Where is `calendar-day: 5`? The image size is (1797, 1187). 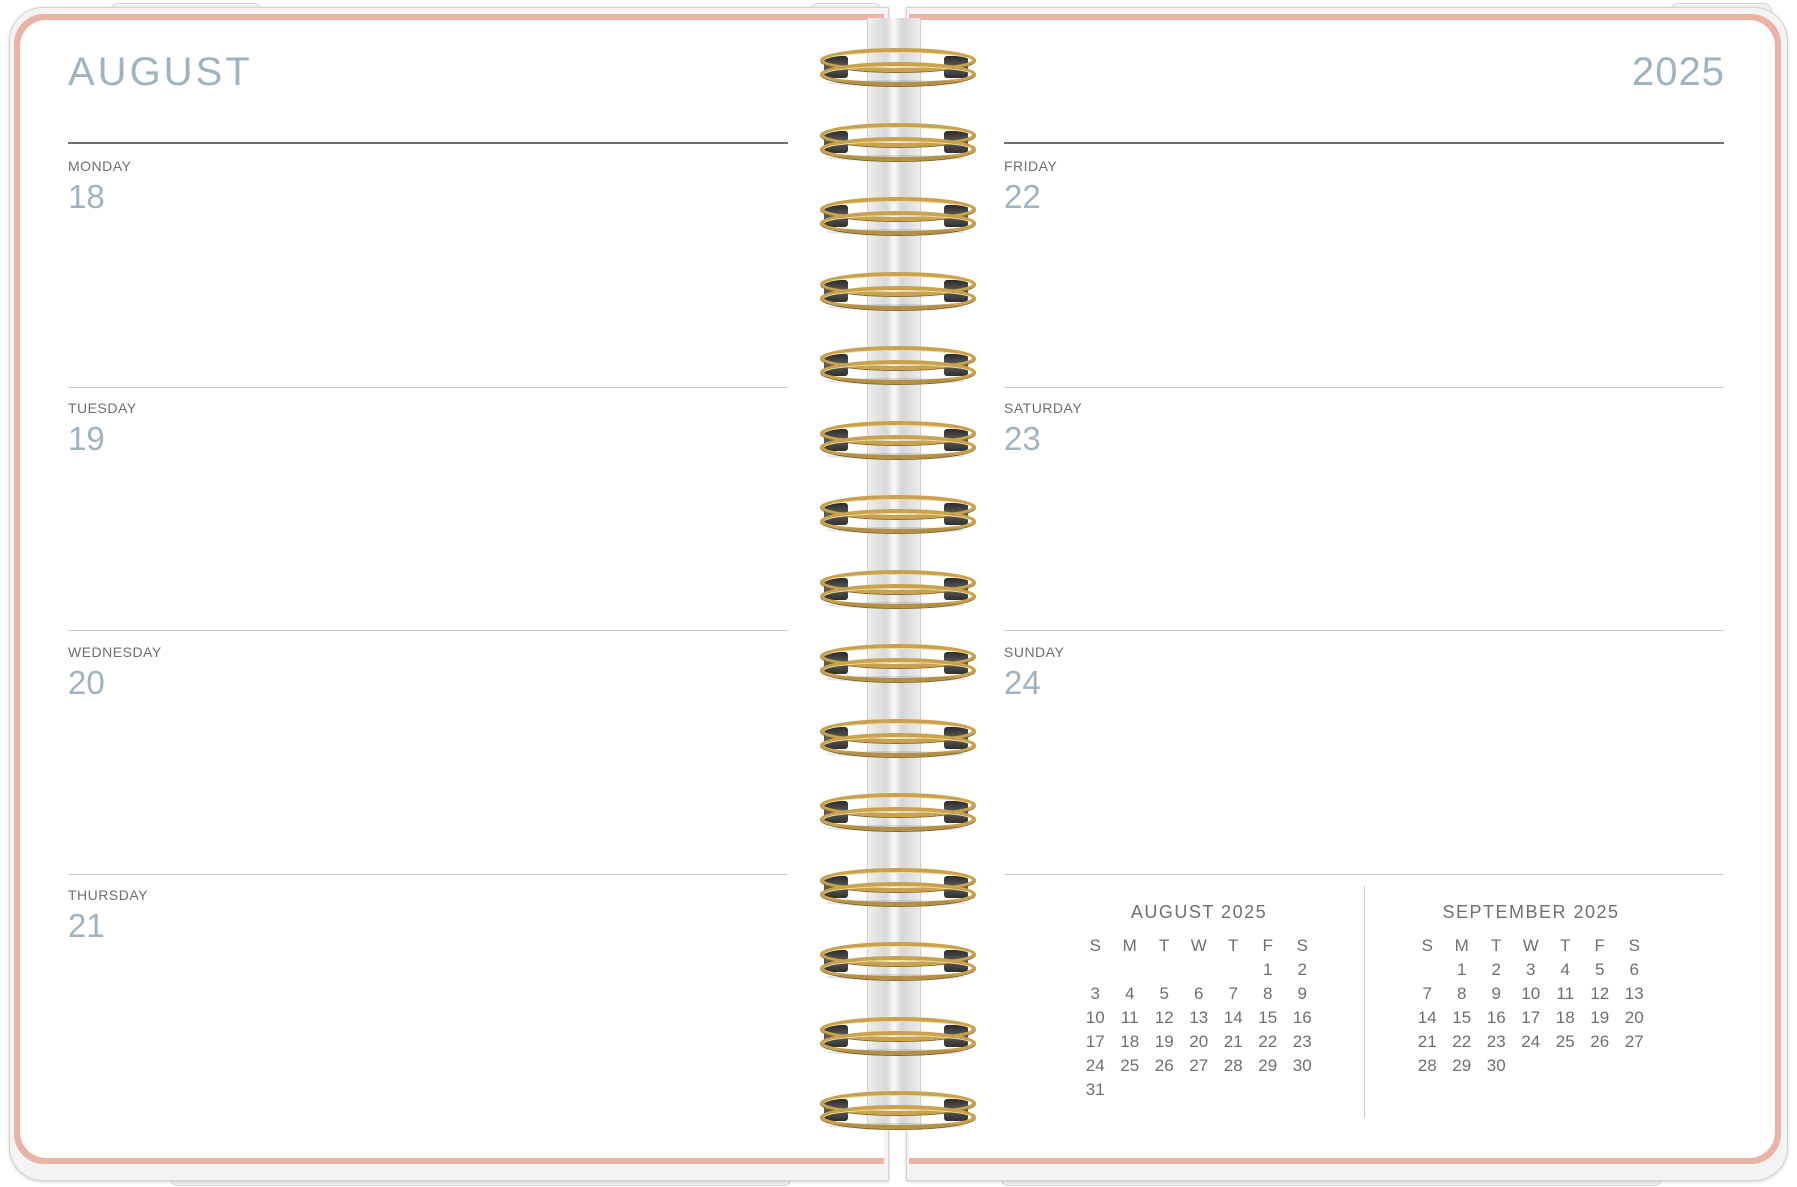 calendar-day: 5 is located at coordinates (1600, 969).